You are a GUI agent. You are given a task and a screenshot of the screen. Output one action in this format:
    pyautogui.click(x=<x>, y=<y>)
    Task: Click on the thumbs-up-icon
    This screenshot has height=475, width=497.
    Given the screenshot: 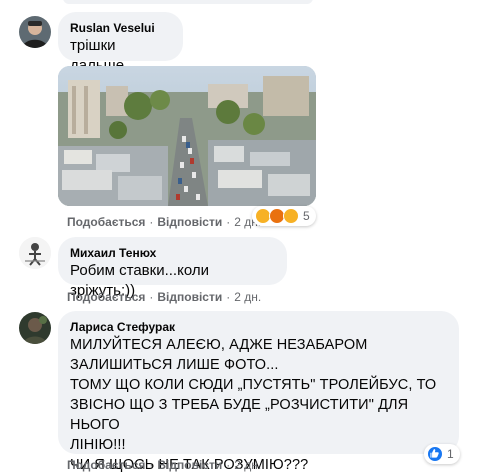 What is the action you would take?
    pyautogui.click(x=434, y=453)
    